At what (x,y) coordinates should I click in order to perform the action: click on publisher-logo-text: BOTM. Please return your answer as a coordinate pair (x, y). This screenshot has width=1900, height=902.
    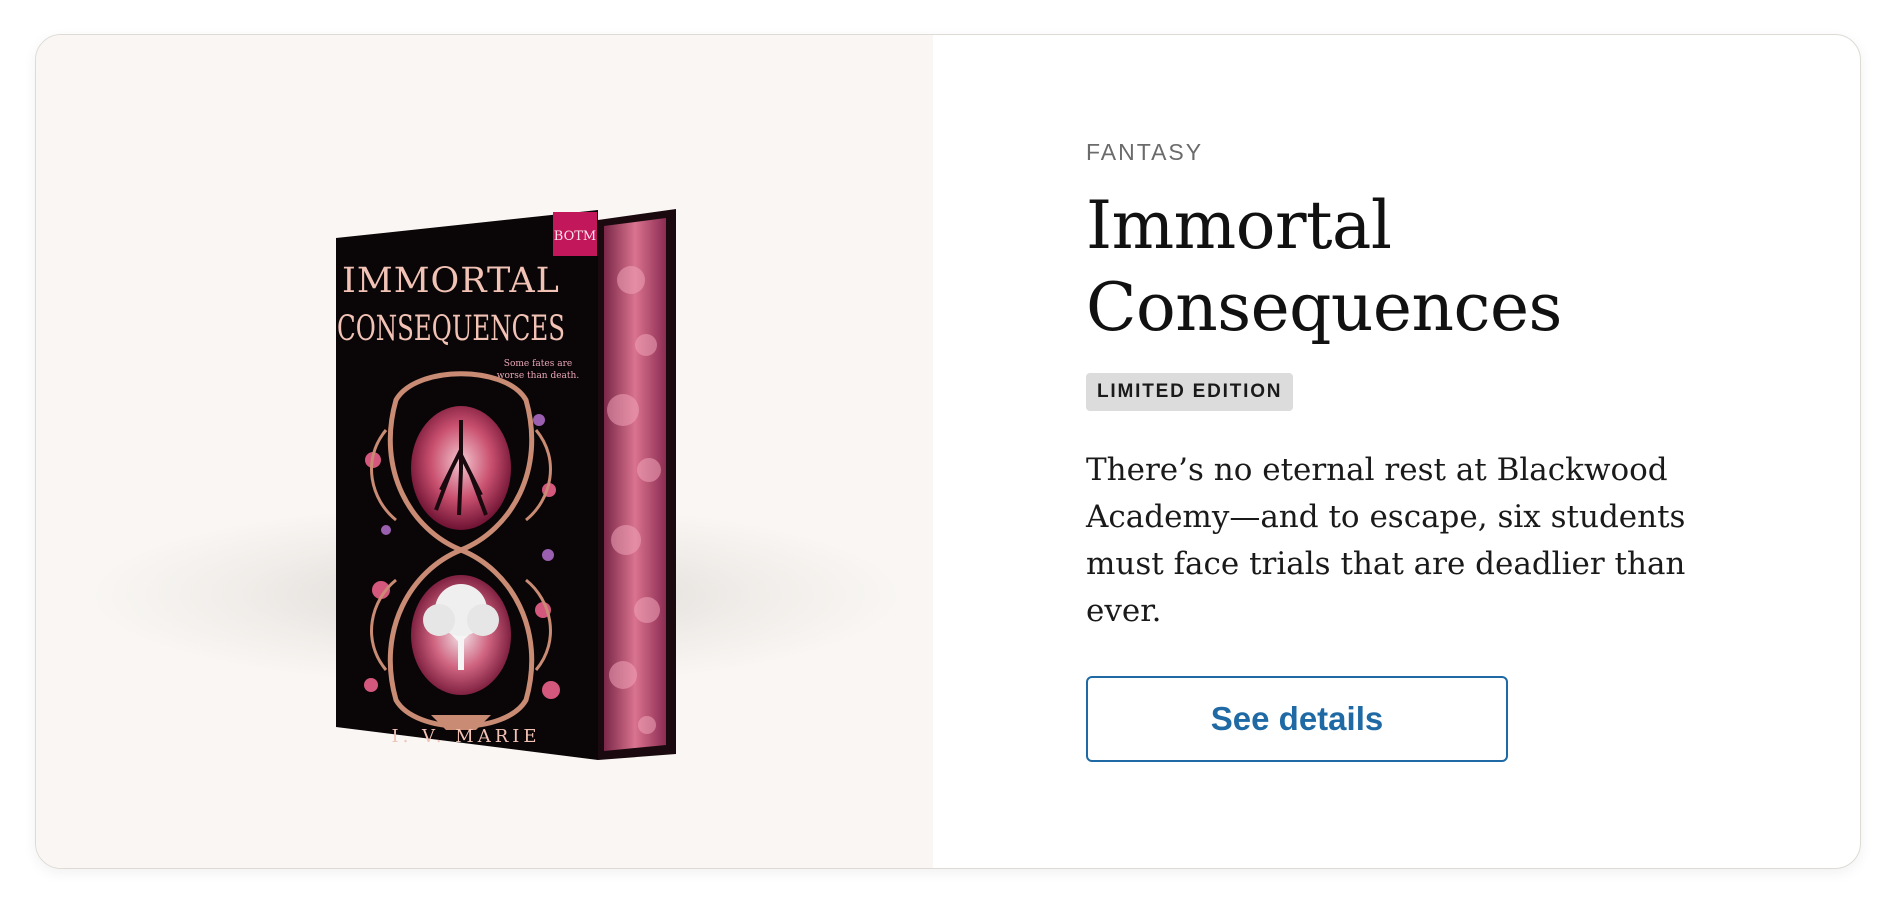
    Looking at the image, I should click on (575, 236).